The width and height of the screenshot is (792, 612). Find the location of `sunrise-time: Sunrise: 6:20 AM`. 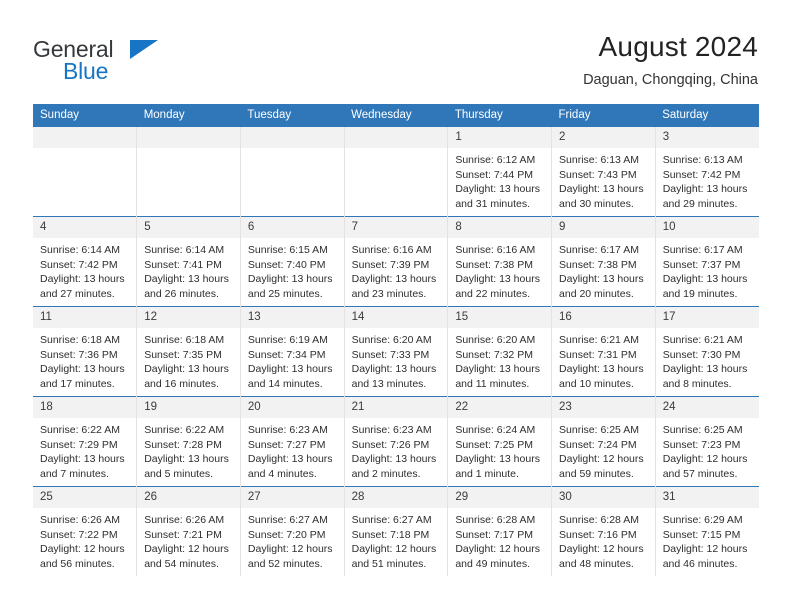

sunrise-time: Sunrise: 6:20 AM is located at coordinates (391, 340).